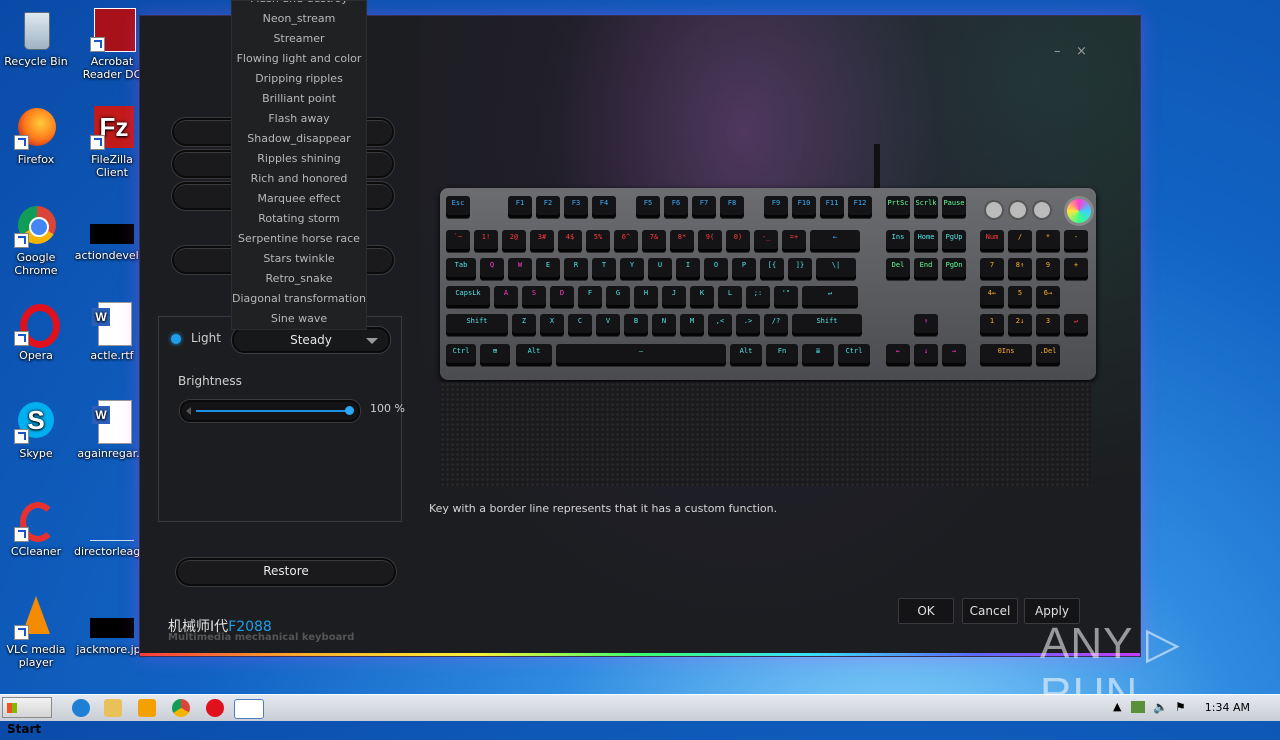 The image size is (1280, 740). What do you see at coordinates (492, 269) in the screenshot?
I see `key-row3-1: Q` at bounding box center [492, 269].